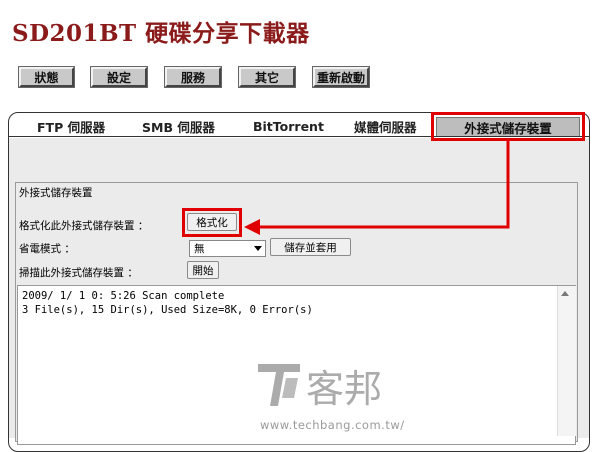 This screenshot has width=599, height=452. I want to click on highlight-arrow, so click(377, 188).